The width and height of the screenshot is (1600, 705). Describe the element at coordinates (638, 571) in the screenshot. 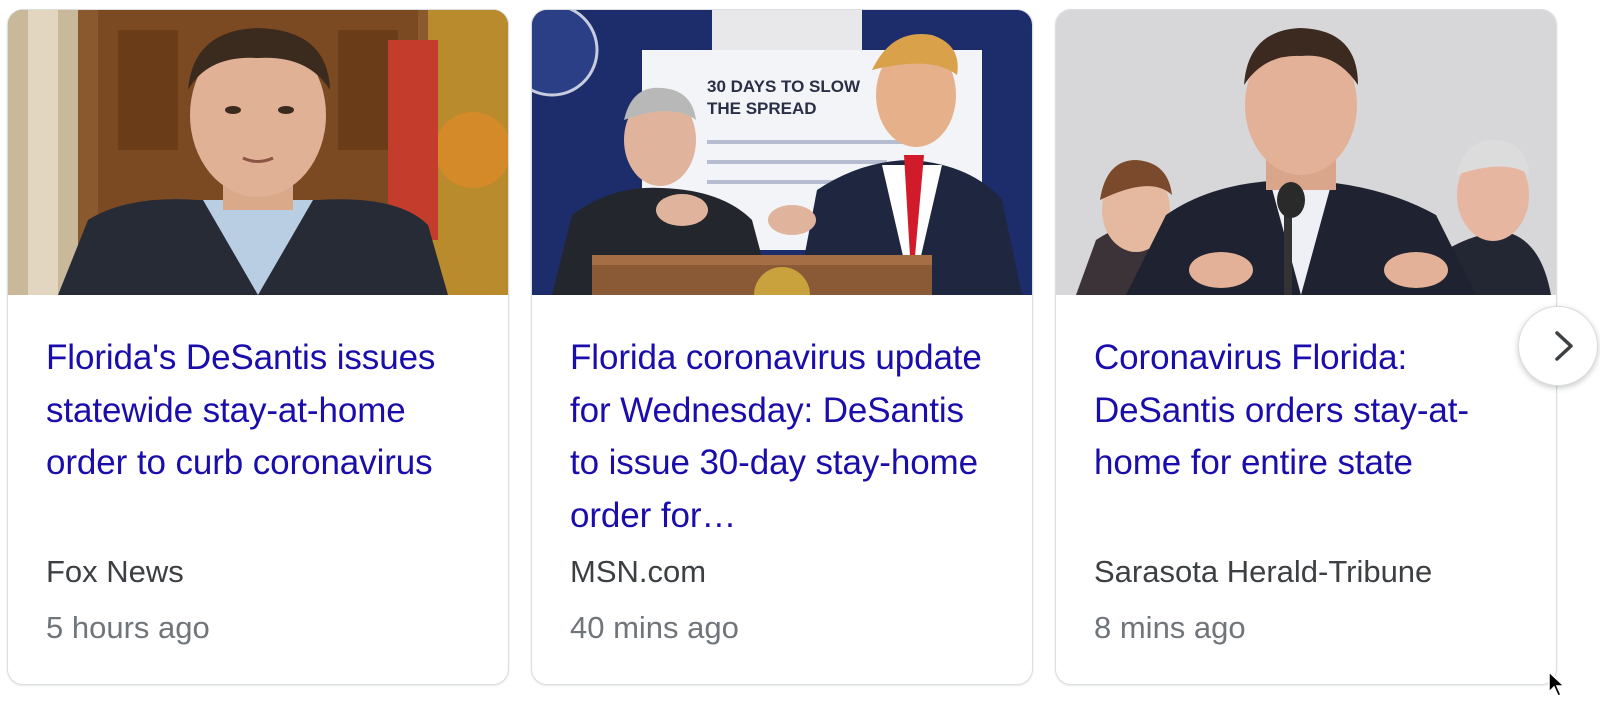

I see `news-source: MSN.com` at that location.